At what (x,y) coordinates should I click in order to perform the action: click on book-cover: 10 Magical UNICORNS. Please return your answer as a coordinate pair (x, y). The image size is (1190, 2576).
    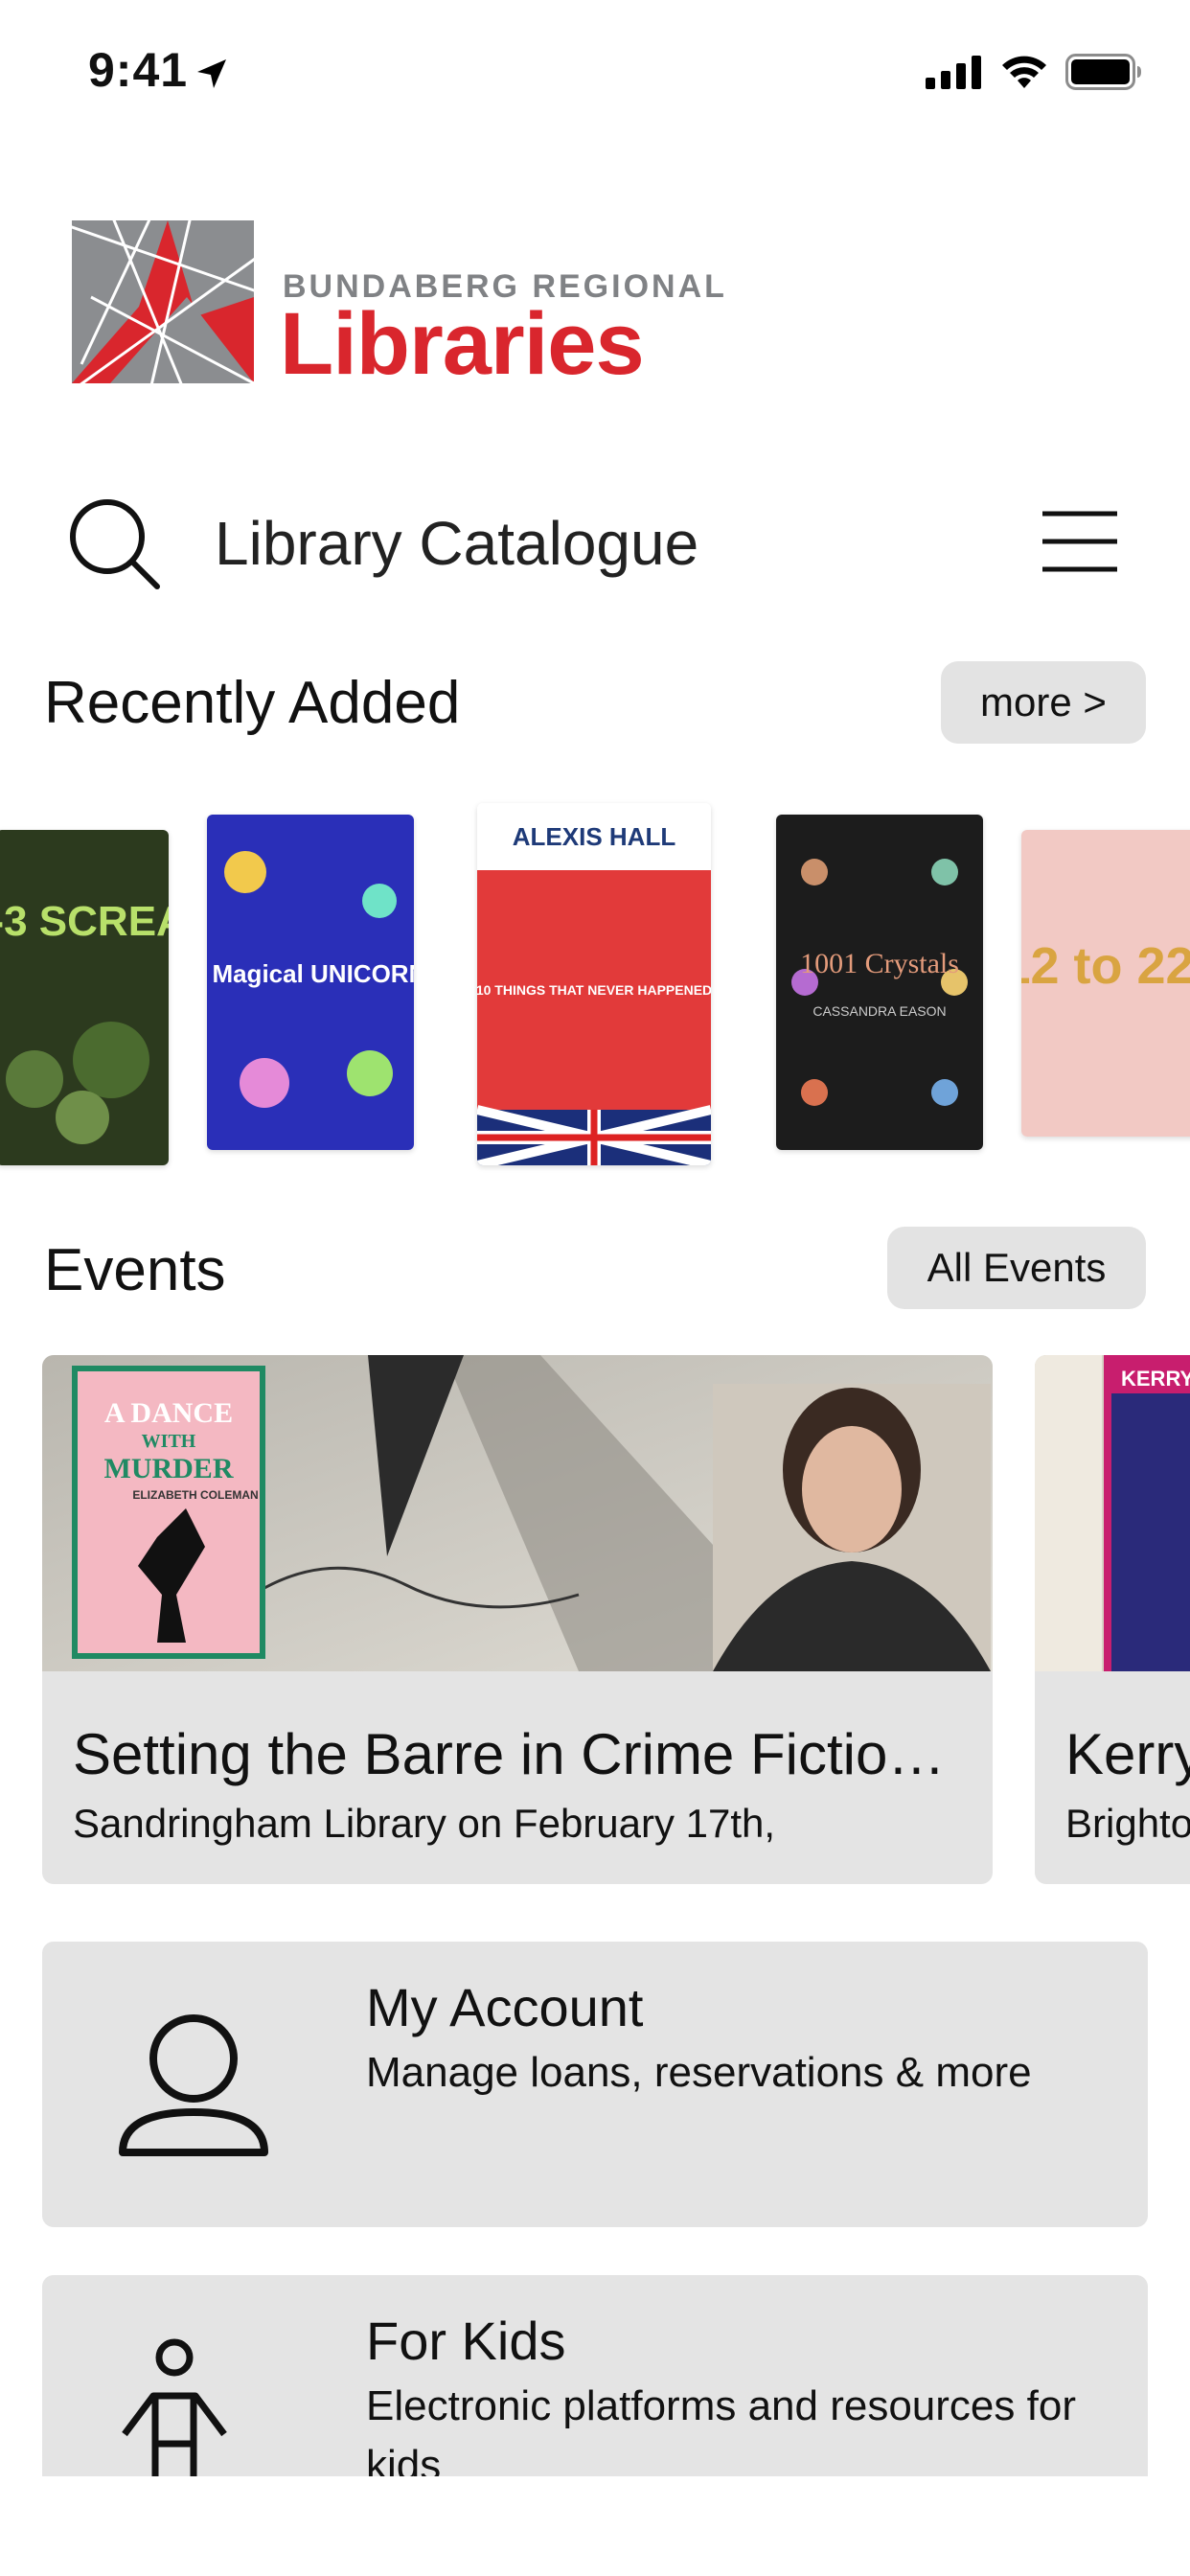
    Looking at the image, I should click on (311, 982).